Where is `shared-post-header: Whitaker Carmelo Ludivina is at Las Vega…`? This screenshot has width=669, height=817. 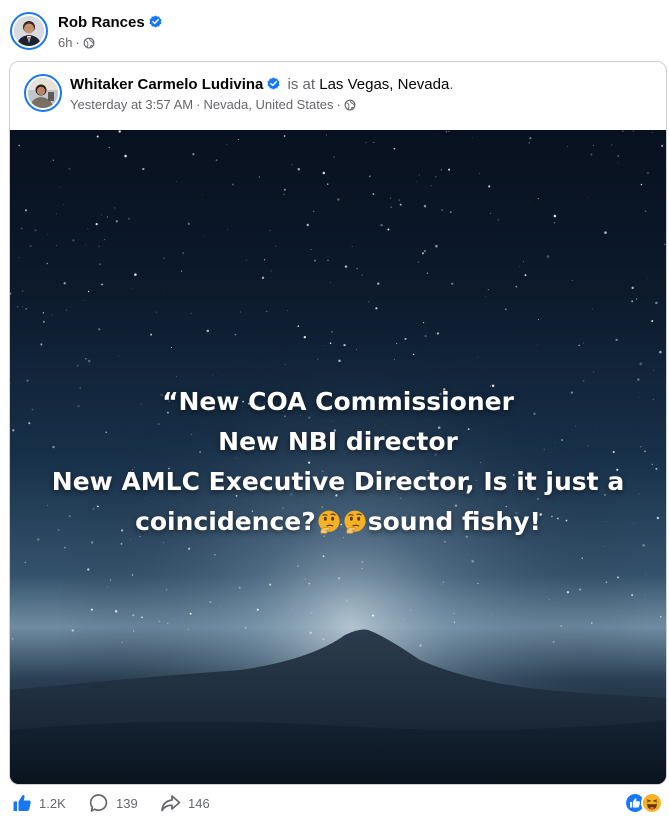 shared-post-header: Whitaker Carmelo Ludivina is at Las Vega… is located at coordinates (338, 96).